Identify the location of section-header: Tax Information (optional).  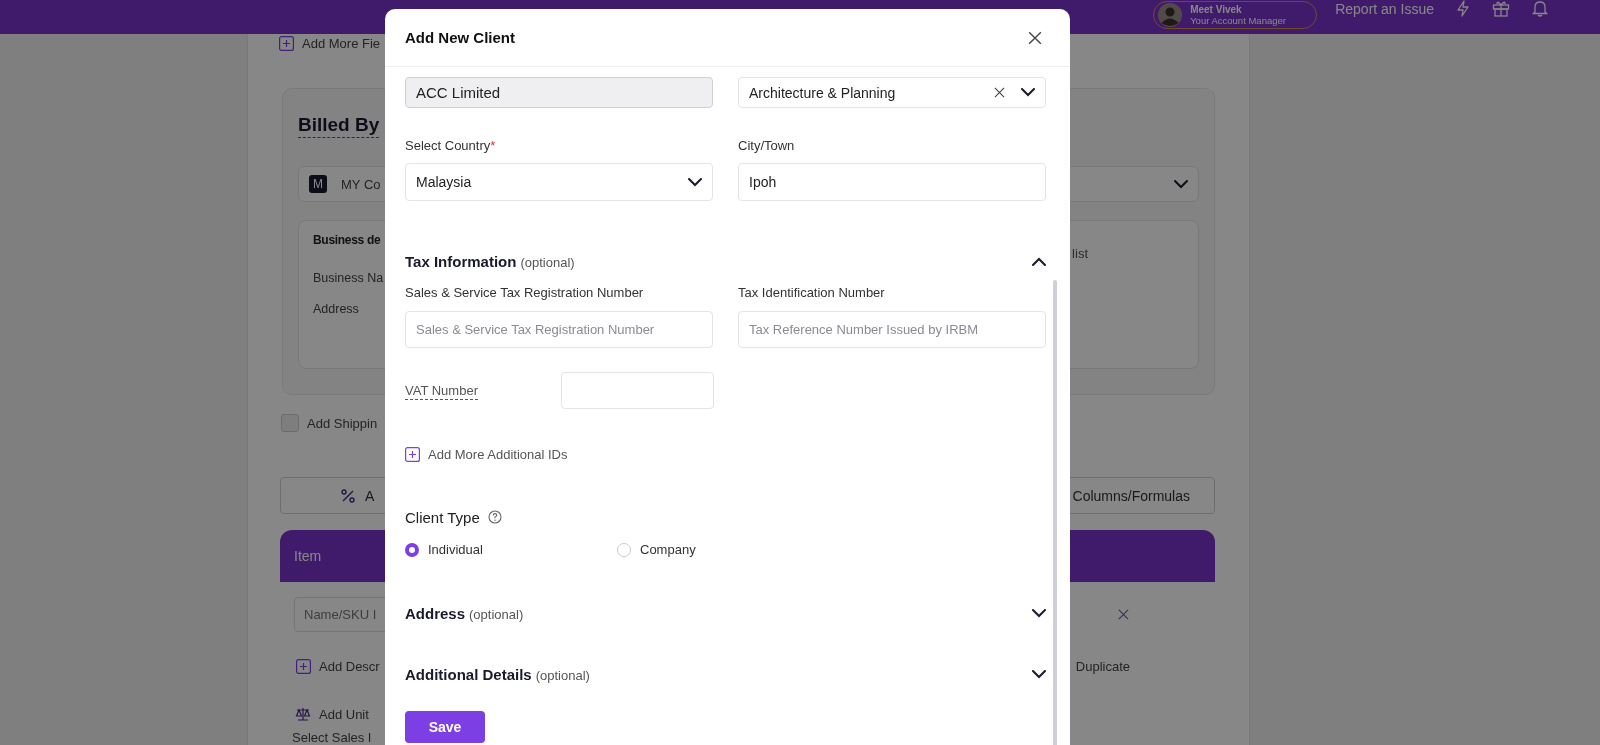
(725, 261).